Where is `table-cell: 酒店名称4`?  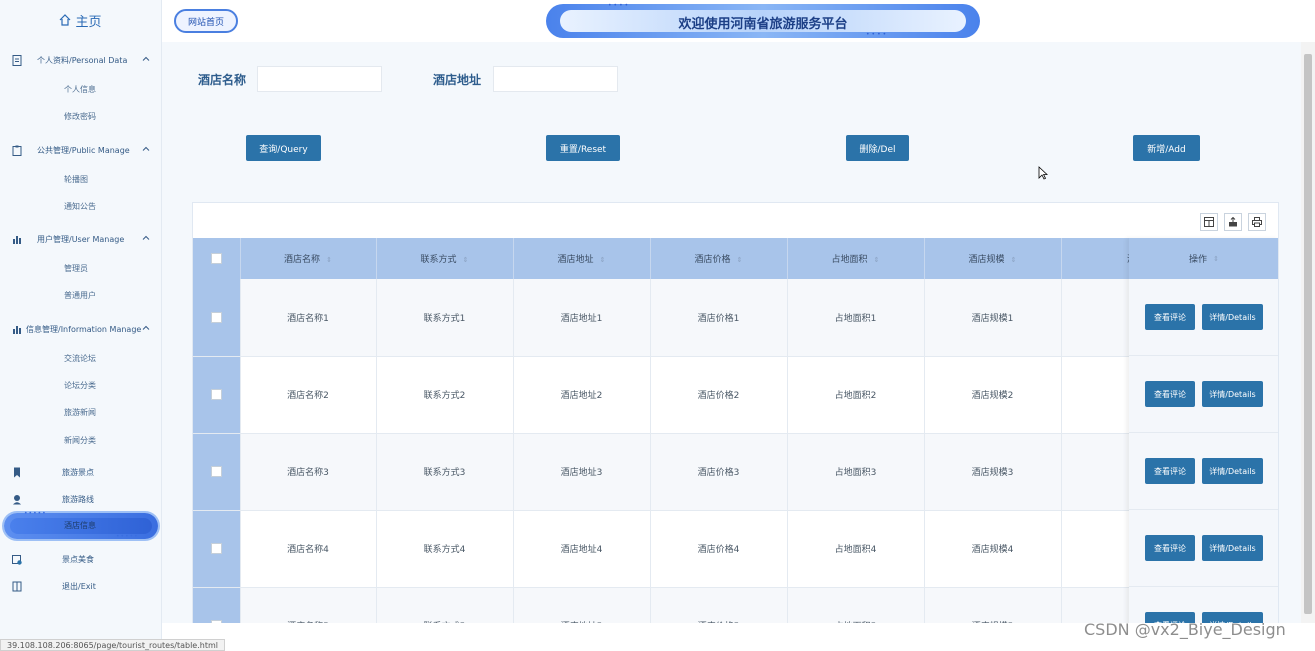
table-cell: 酒店名称4 is located at coordinates (308, 549).